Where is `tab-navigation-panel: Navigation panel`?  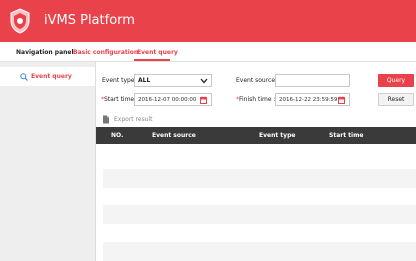 tab-navigation-panel: Navigation panel is located at coordinates (45, 52).